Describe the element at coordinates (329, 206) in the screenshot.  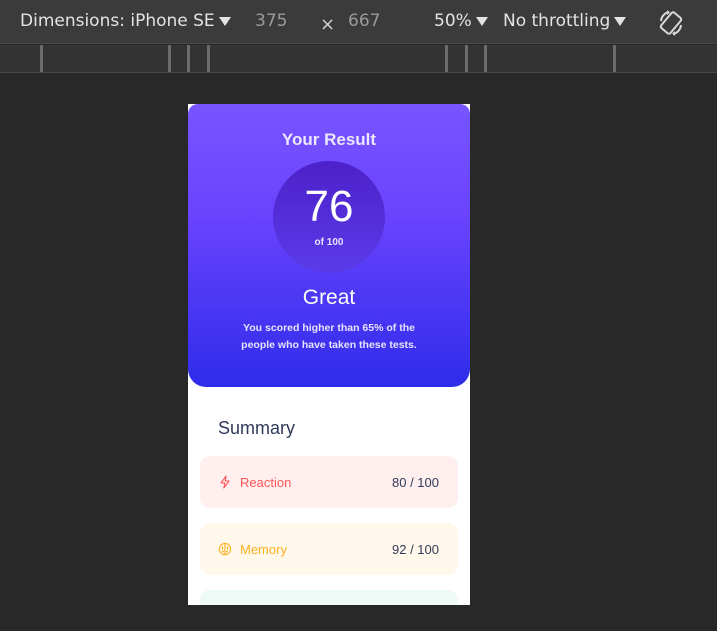
I see `score-value: 76` at that location.